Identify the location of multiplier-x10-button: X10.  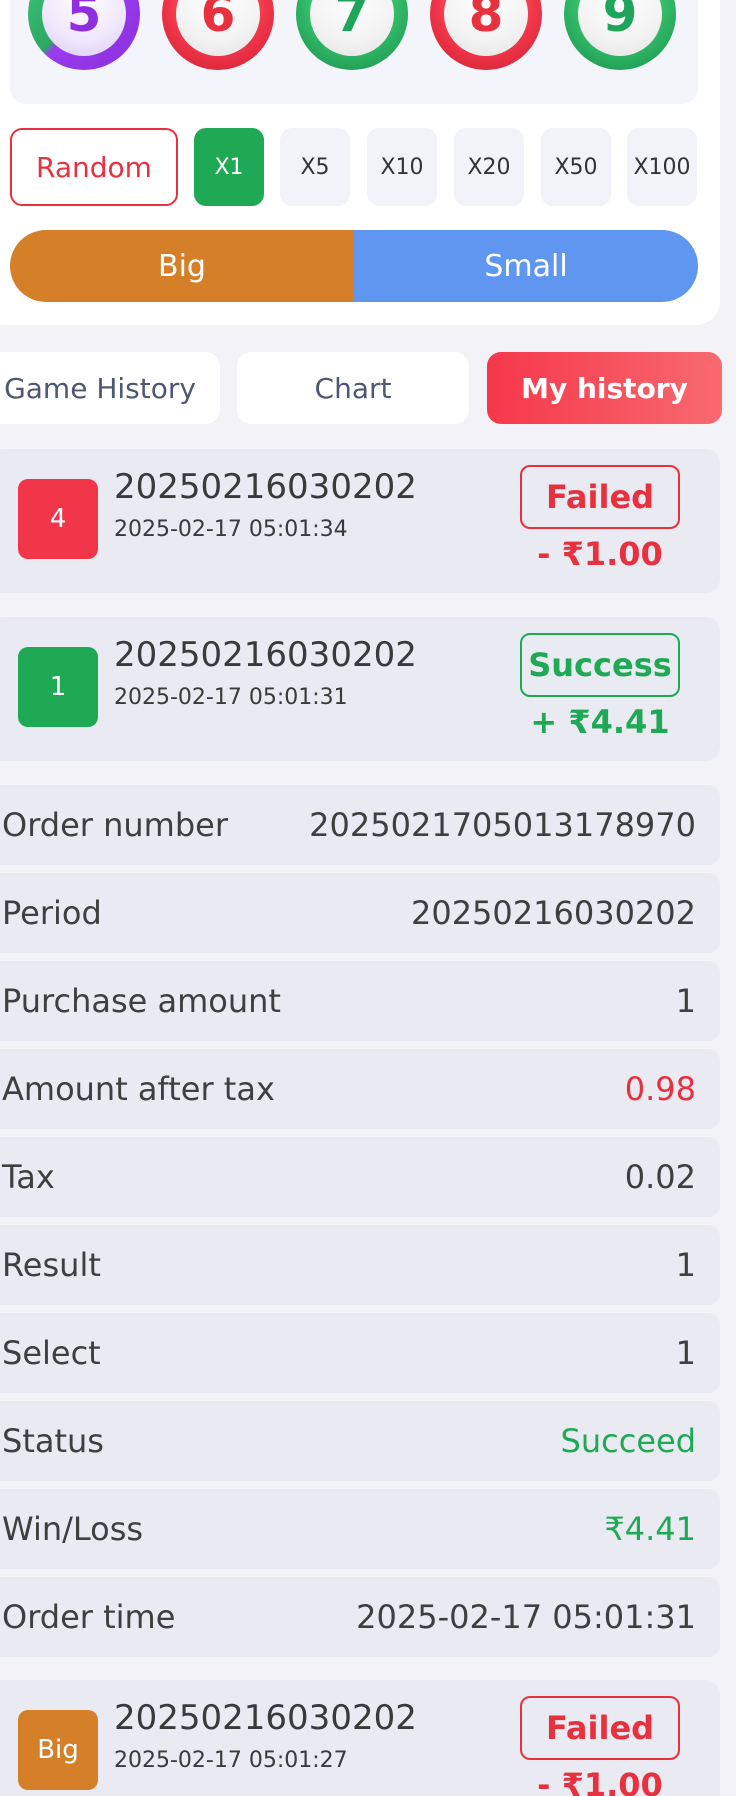
(402, 167).